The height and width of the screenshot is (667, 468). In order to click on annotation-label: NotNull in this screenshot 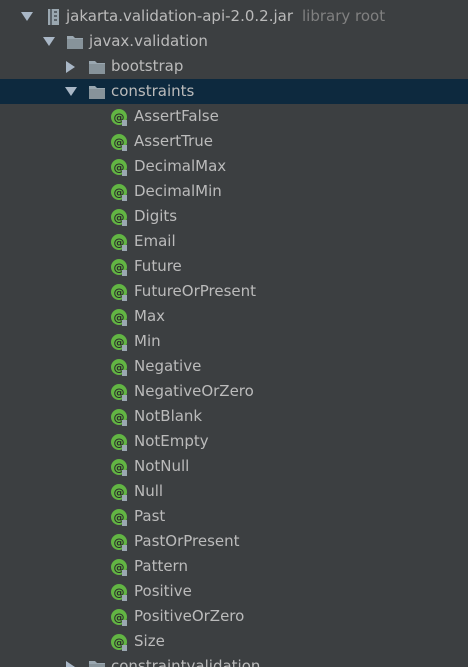, I will do `click(162, 466)`.